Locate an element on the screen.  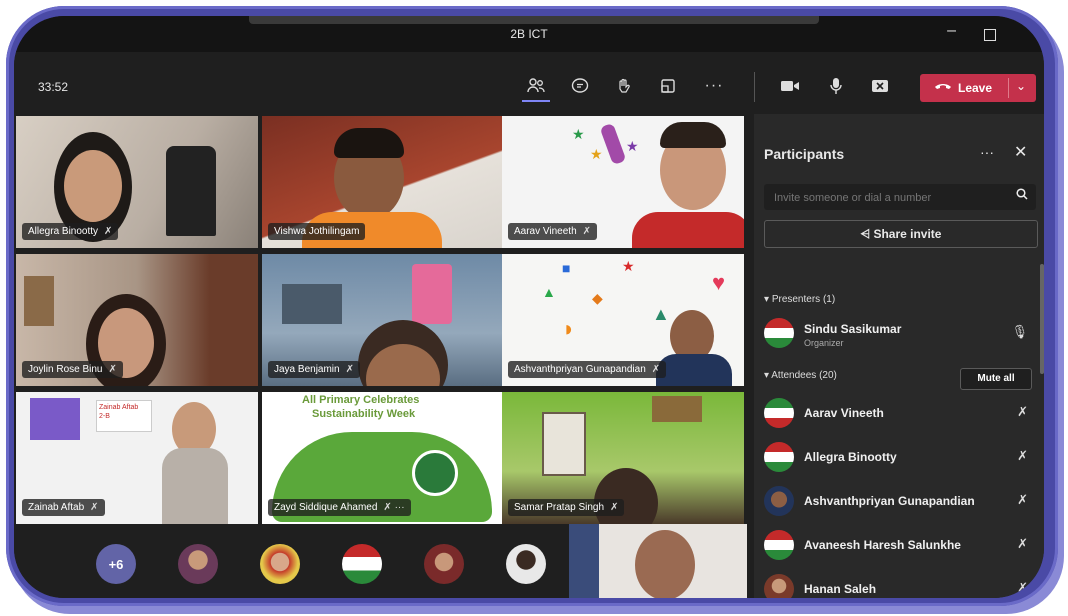
presenters-header-label: Presenters (1) is located at coordinates (803, 299).